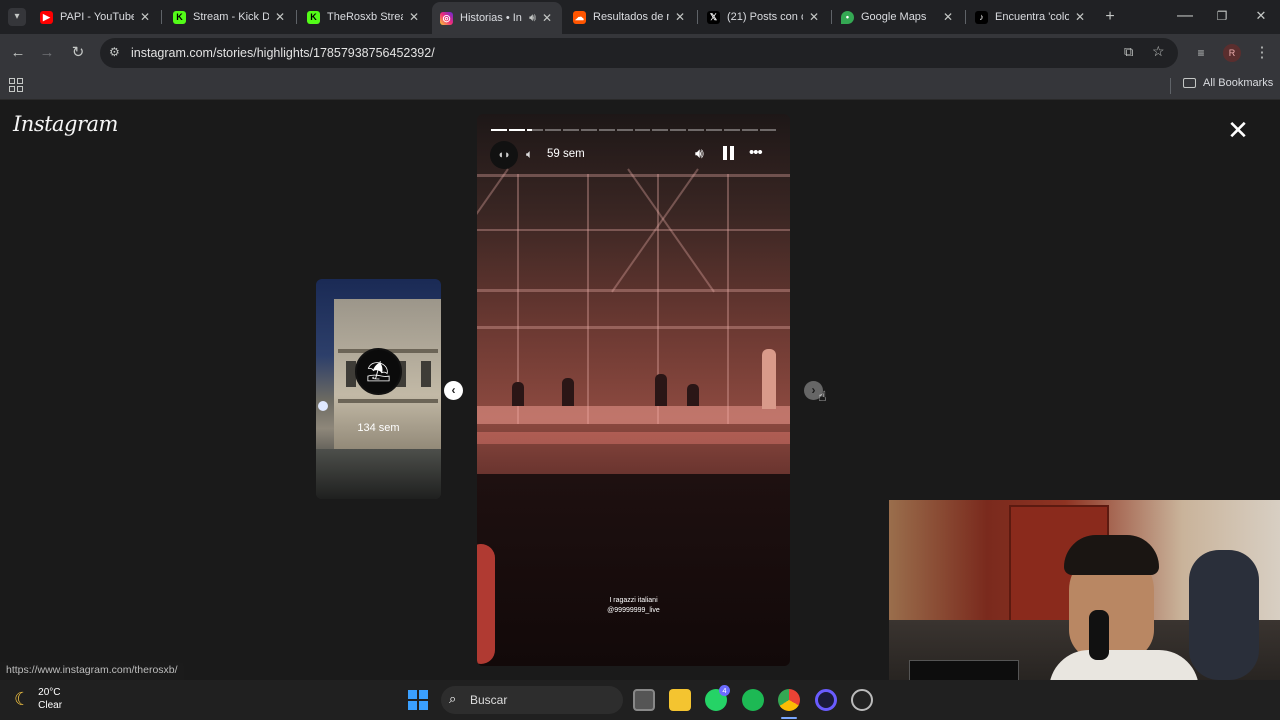 This screenshot has height=720, width=1280. What do you see at coordinates (699, 153) in the screenshot?
I see `volume-icon: 🔊︎` at bounding box center [699, 153].